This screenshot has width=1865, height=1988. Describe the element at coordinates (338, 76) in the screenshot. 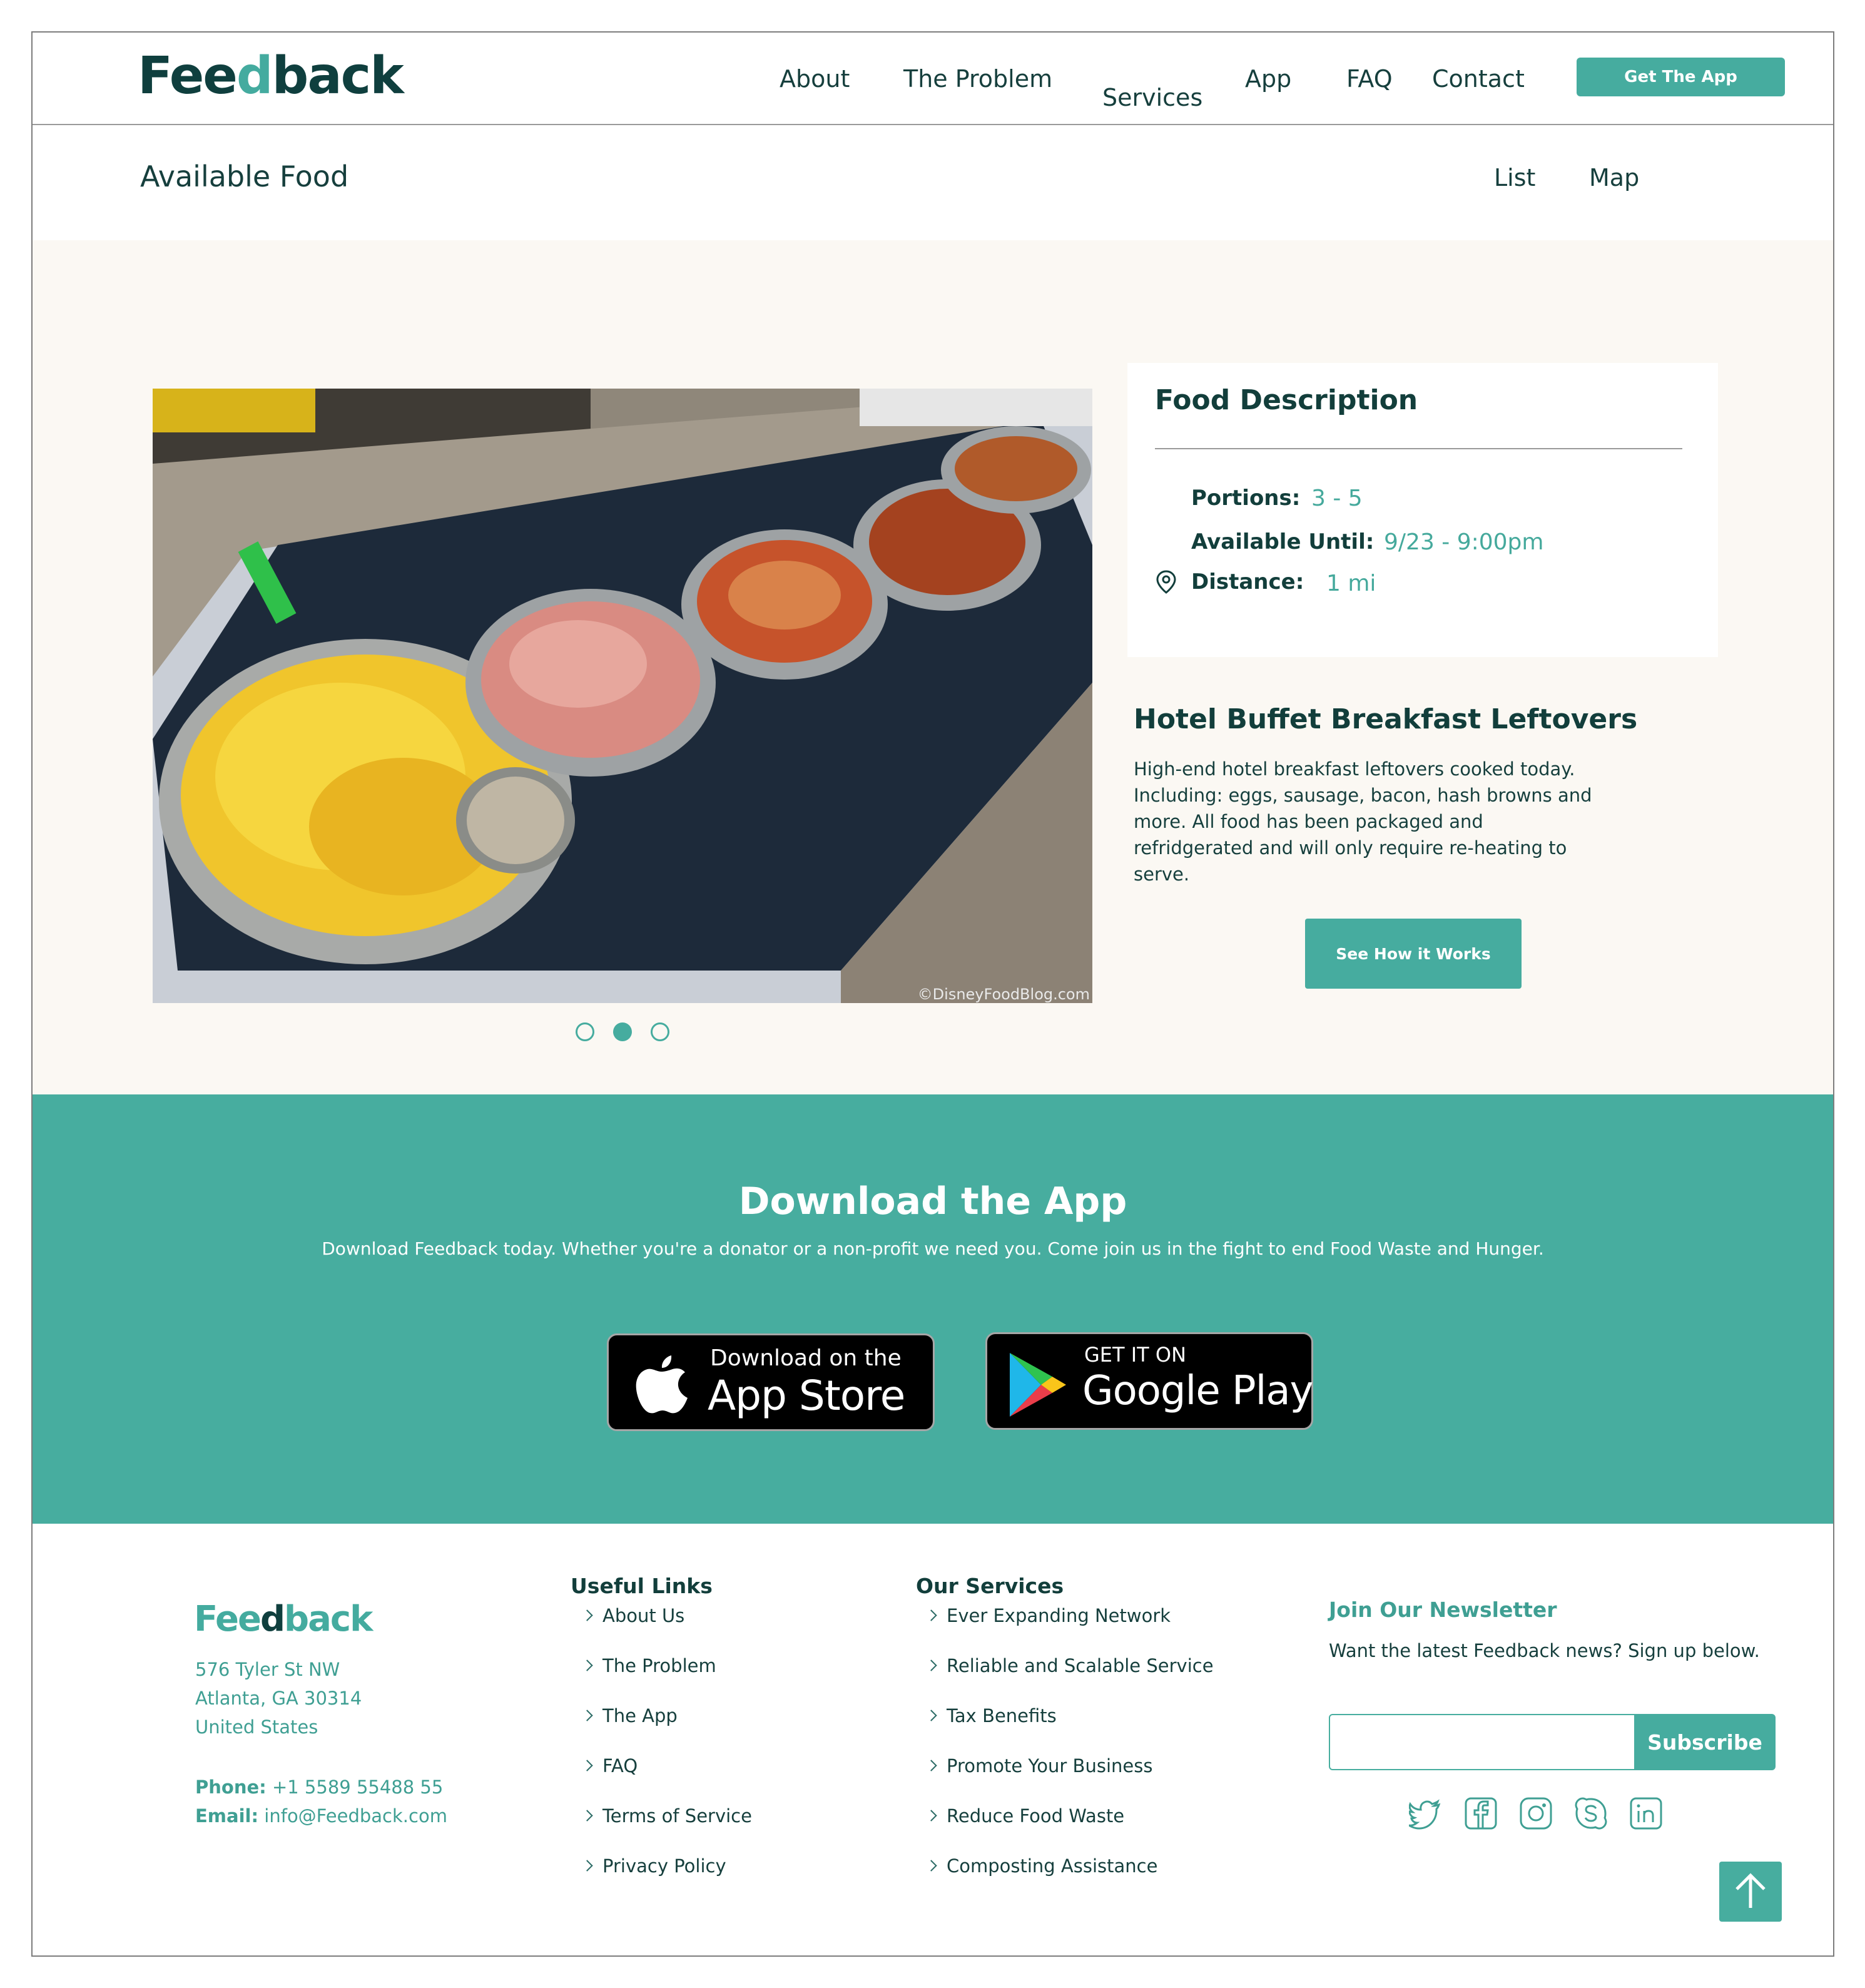

I see `logo-text-post: back` at that location.